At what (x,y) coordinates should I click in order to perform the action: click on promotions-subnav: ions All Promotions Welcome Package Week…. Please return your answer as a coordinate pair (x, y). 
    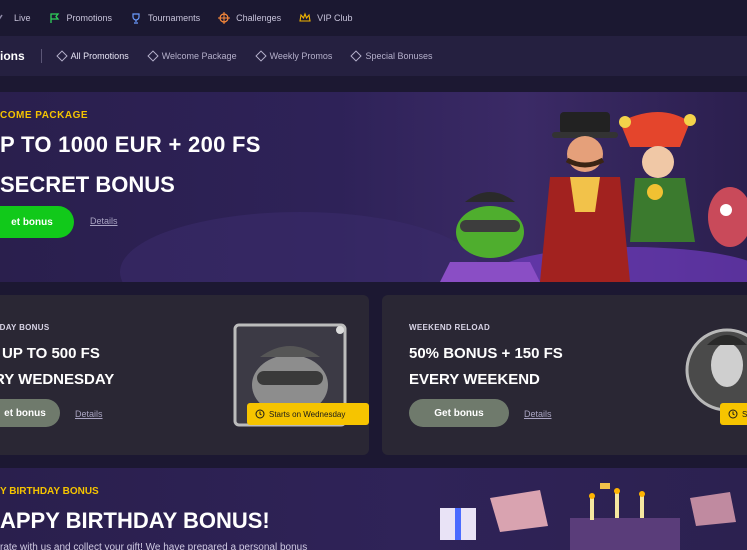
    Looking at the image, I should click on (373, 56).